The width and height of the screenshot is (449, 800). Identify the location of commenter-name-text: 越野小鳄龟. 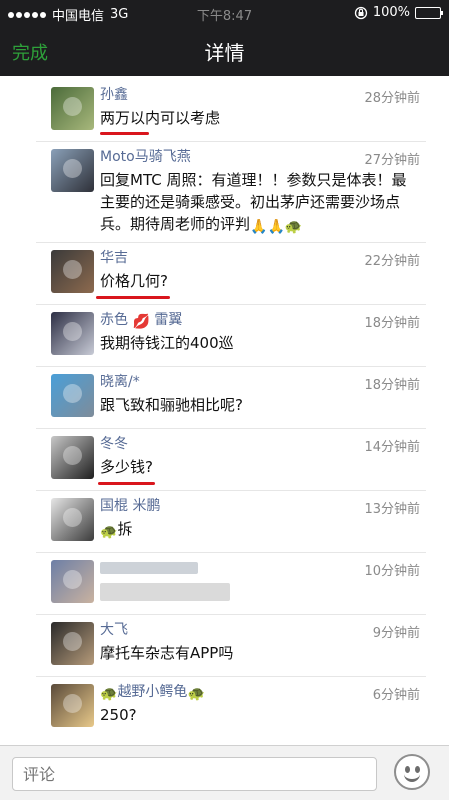
(152, 692).